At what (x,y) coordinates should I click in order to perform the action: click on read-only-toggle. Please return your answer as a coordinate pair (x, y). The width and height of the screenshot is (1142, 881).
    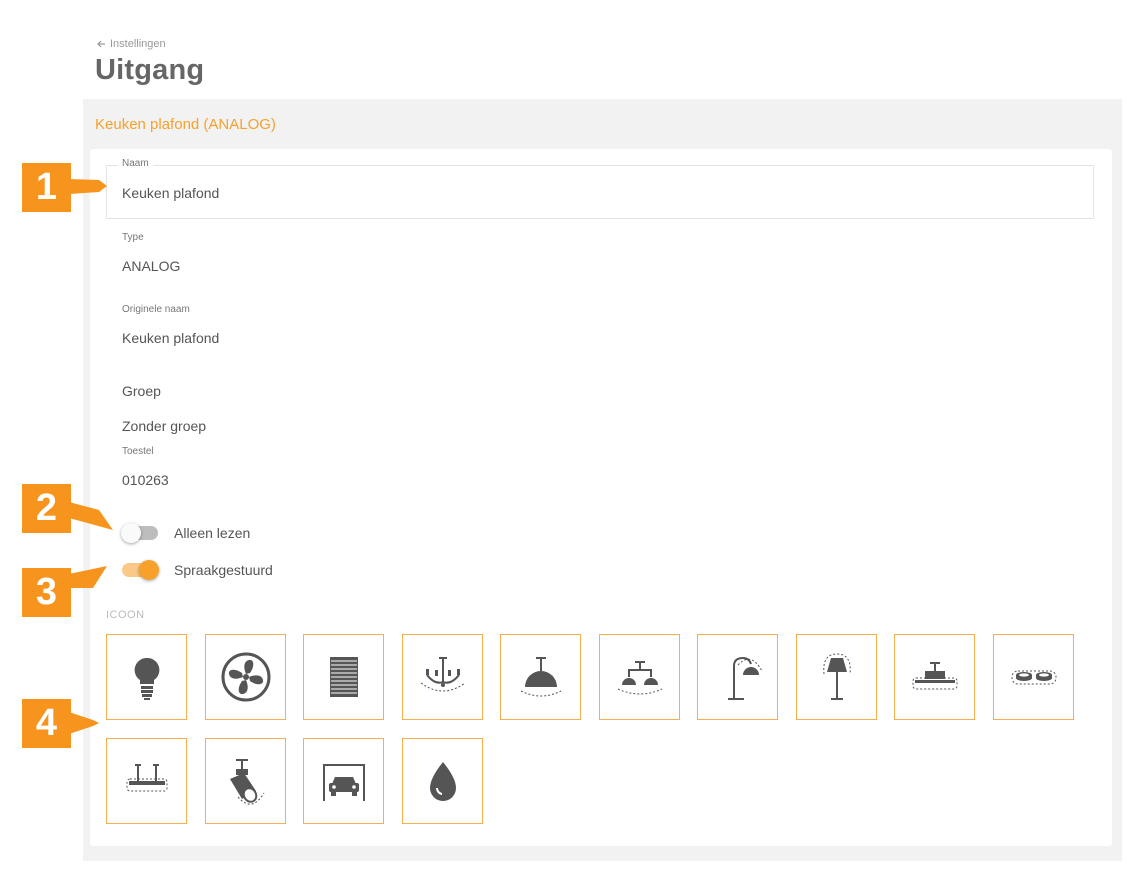
    Looking at the image, I should click on (139, 533).